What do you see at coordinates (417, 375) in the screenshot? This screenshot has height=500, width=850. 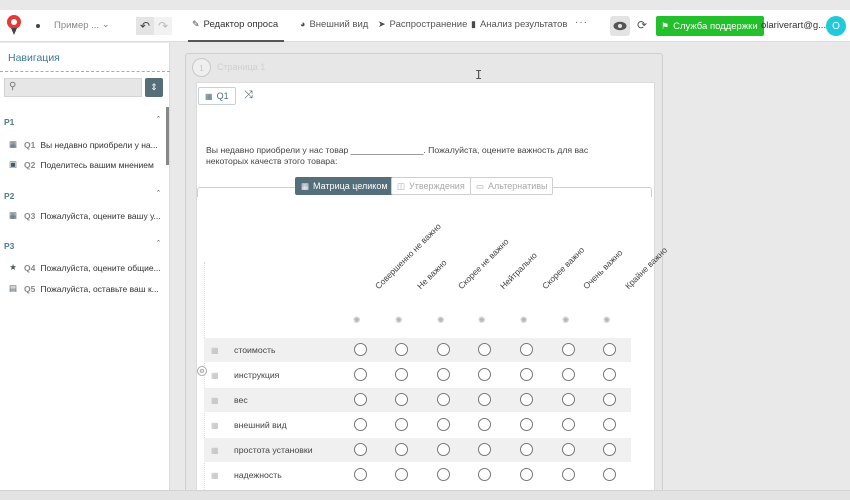 I see `matrix-row: ▦ инструкция` at bounding box center [417, 375].